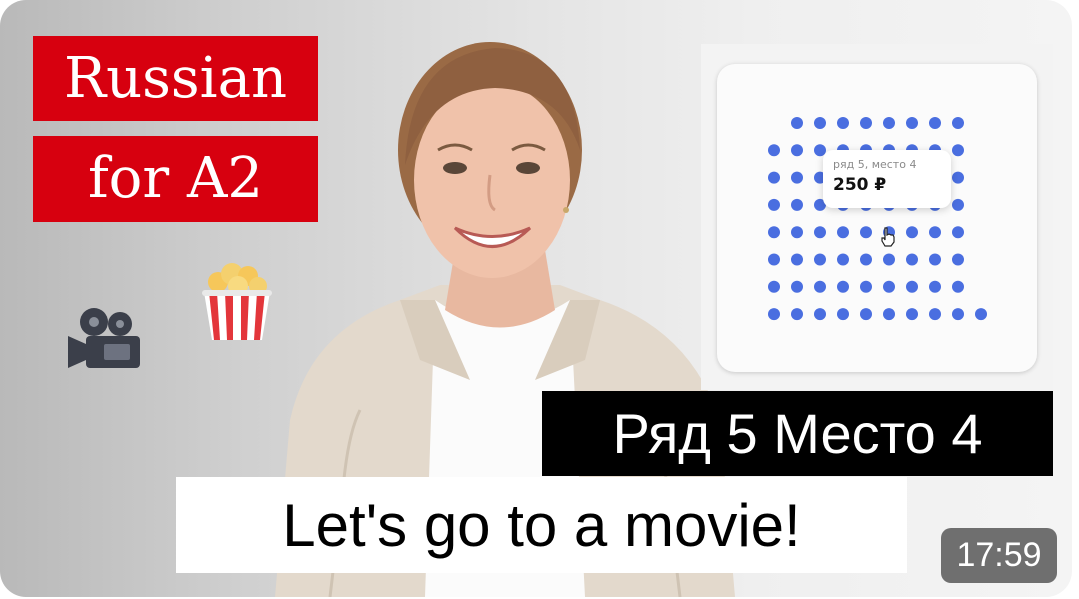 The height and width of the screenshot is (599, 1079). Describe the element at coordinates (875, 164) in the screenshot. I see `tooltip-seat-label: ряд 5, место 4` at that location.